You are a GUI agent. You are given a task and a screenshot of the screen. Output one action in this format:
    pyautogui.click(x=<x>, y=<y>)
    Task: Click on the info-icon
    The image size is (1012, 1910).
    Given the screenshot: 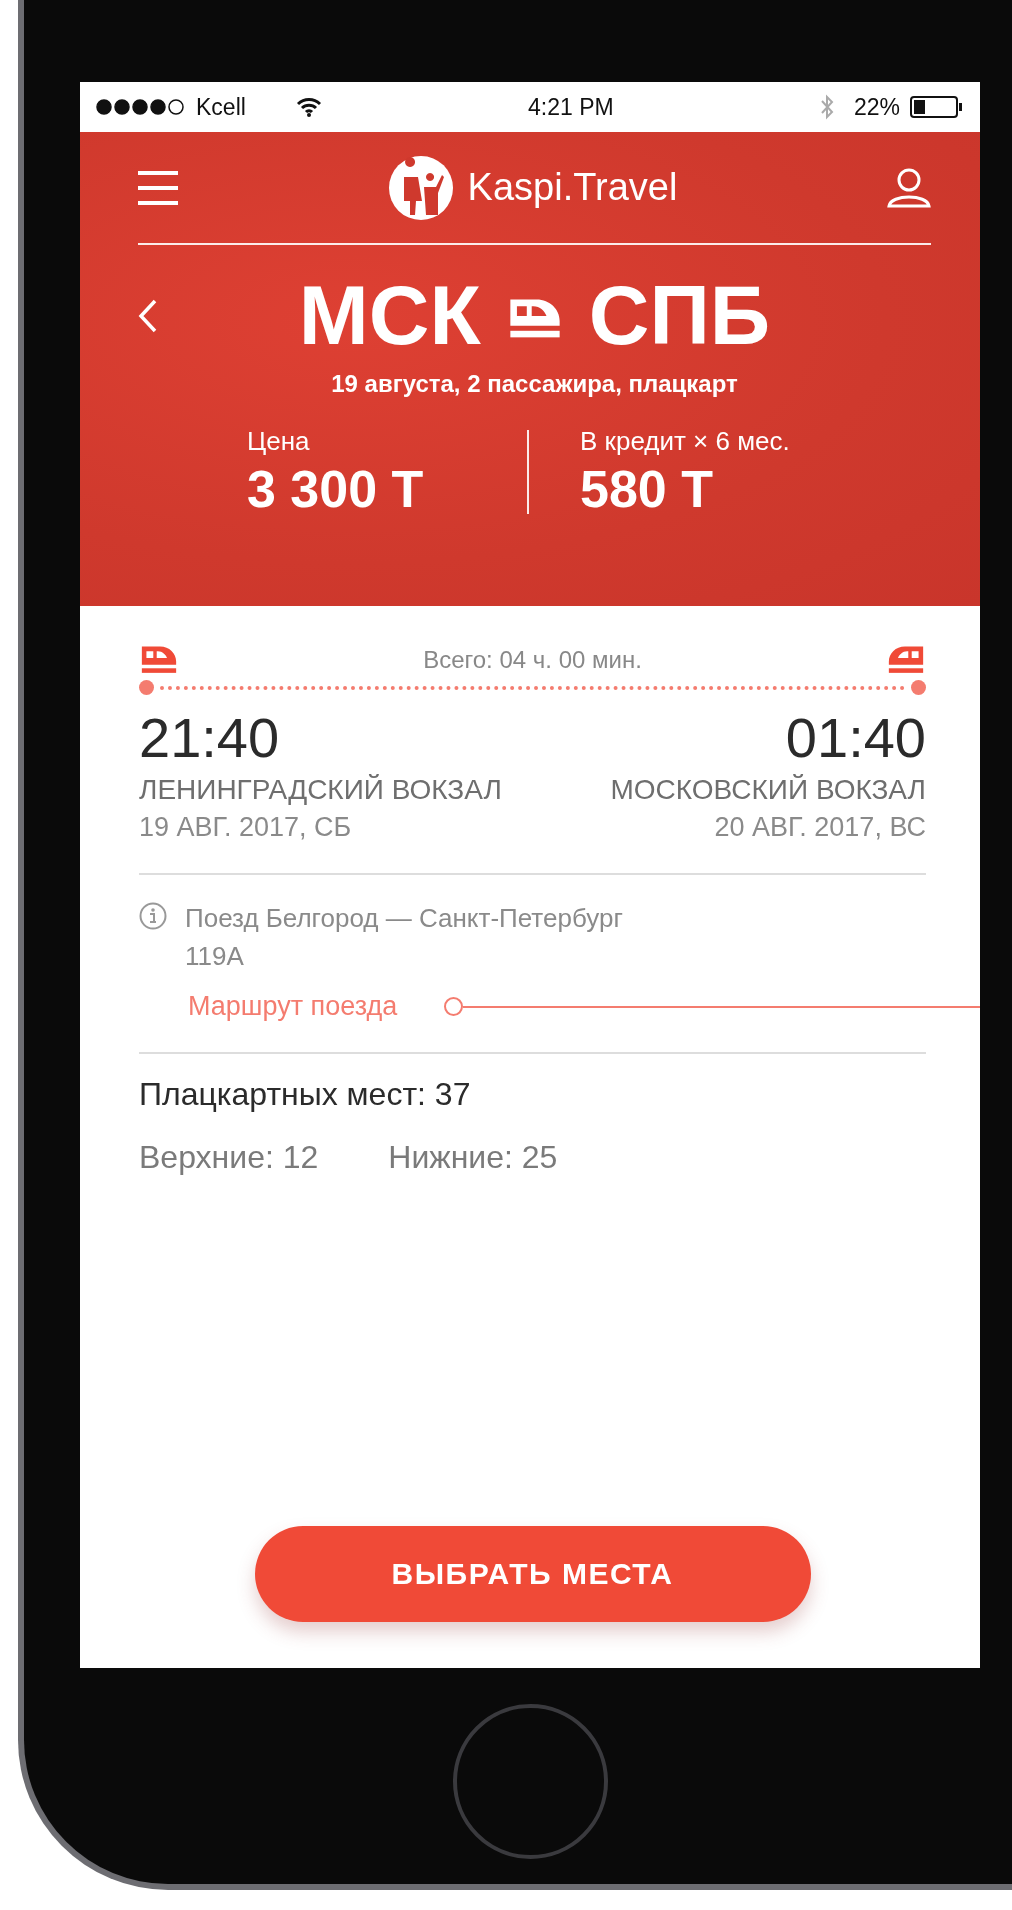 What is the action you would take?
    pyautogui.click(x=153, y=916)
    